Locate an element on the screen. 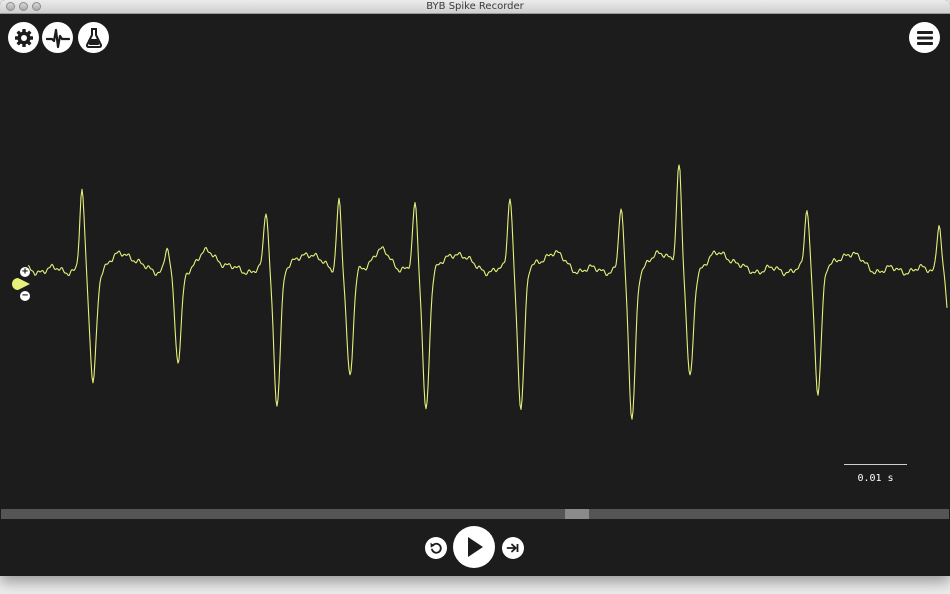 Image resolution: width=950 pixels, height=594 pixels. gain-increase-button: + is located at coordinates (25, 272).